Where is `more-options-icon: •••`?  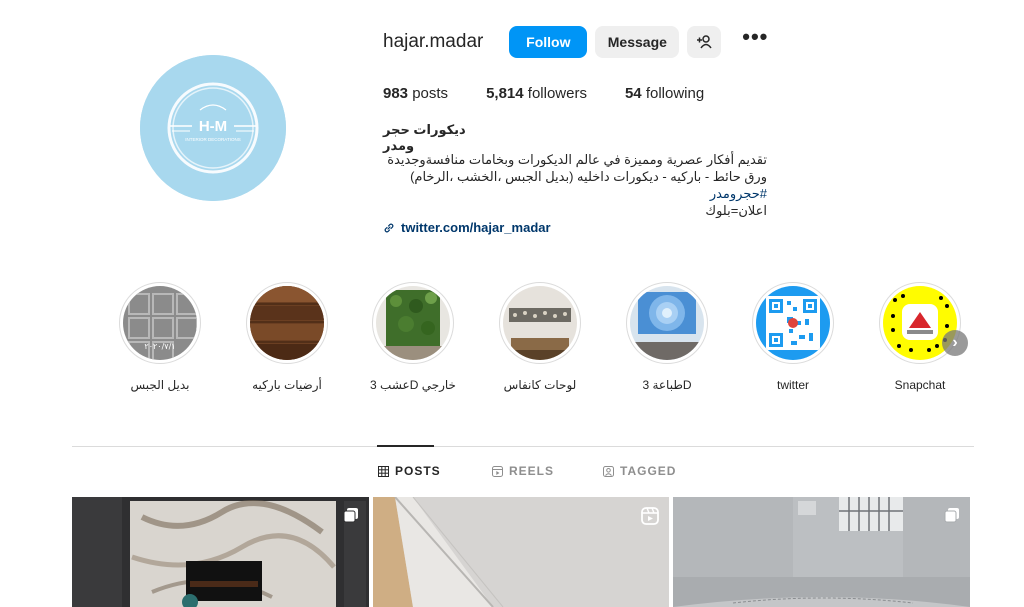
more-options-icon: ••• is located at coordinates (755, 36).